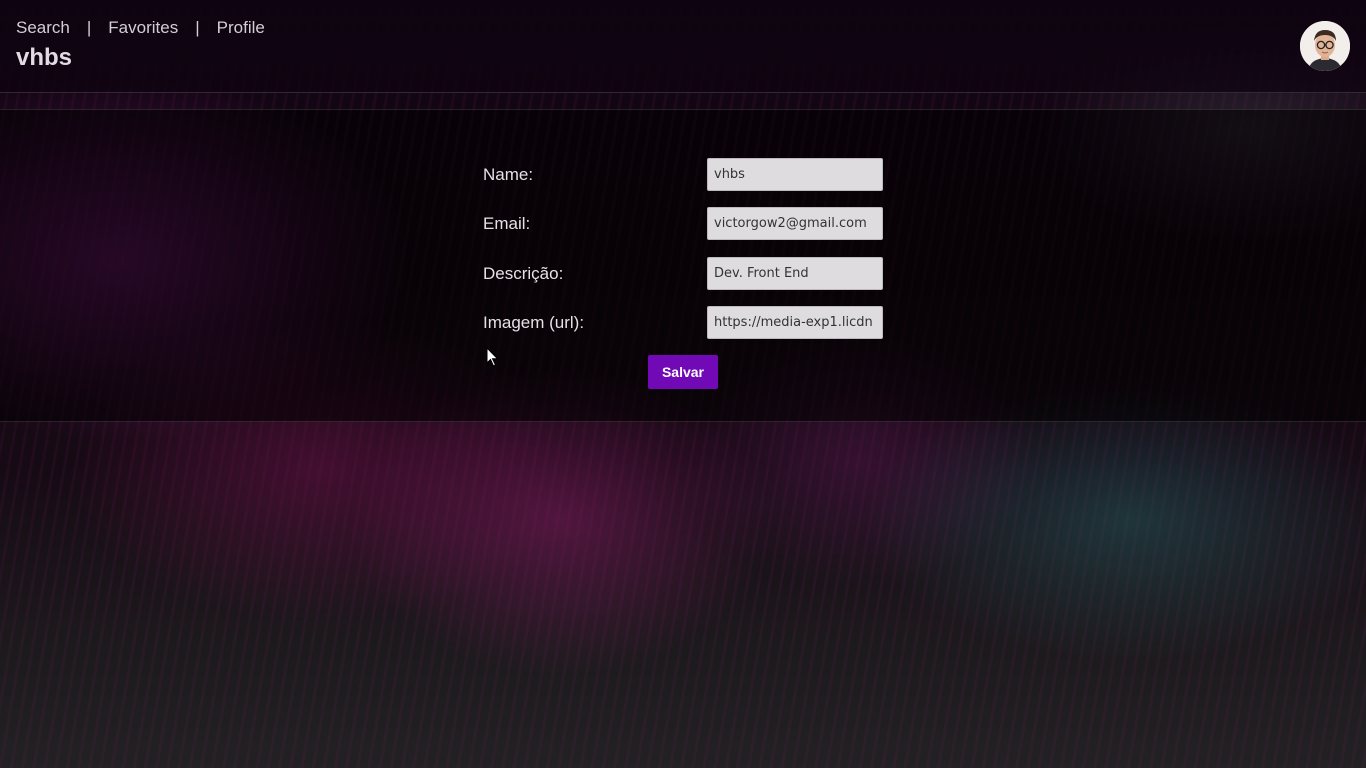 This screenshot has height=768, width=1366. I want to click on save-button: Salvar, so click(683, 372).